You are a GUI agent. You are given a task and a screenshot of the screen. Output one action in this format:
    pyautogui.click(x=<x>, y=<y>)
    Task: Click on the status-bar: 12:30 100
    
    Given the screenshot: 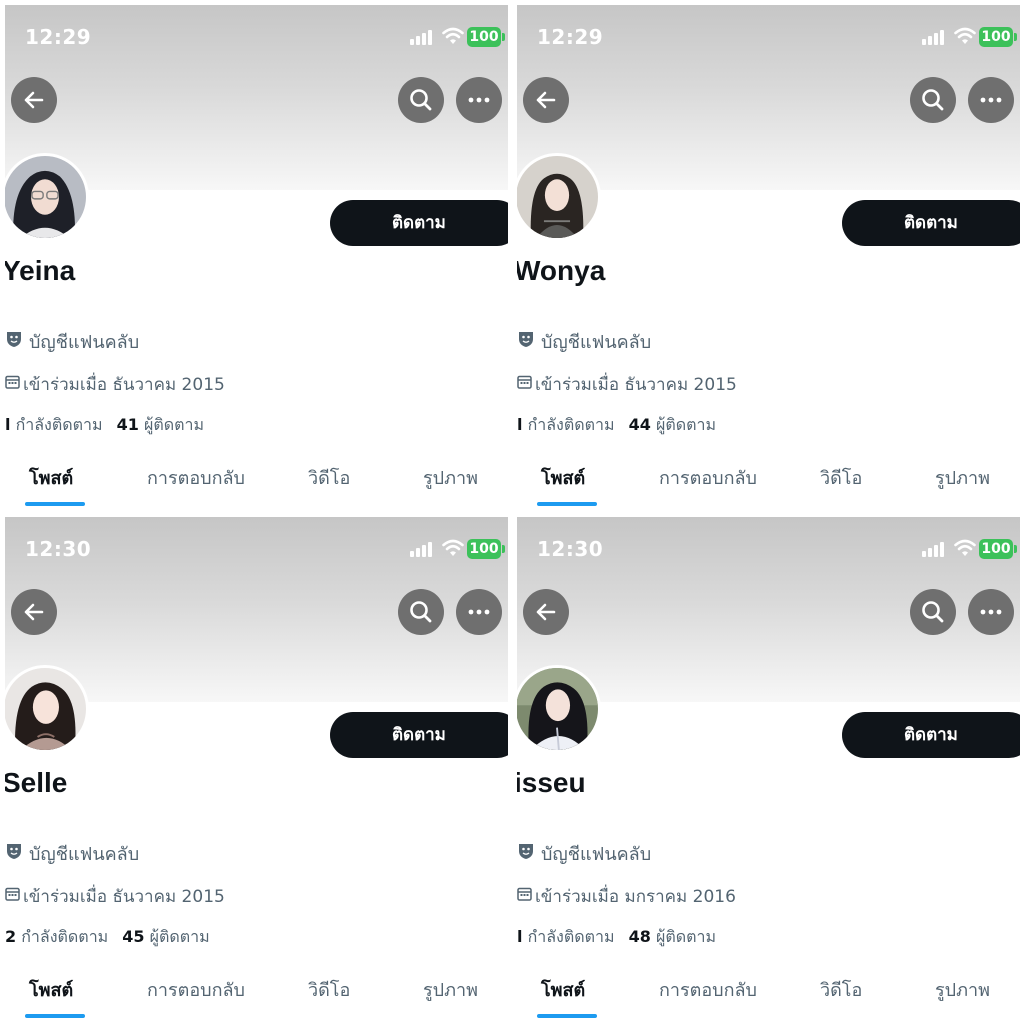 What is the action you would take?
    pyautogui.click(x=768, y=547)
    